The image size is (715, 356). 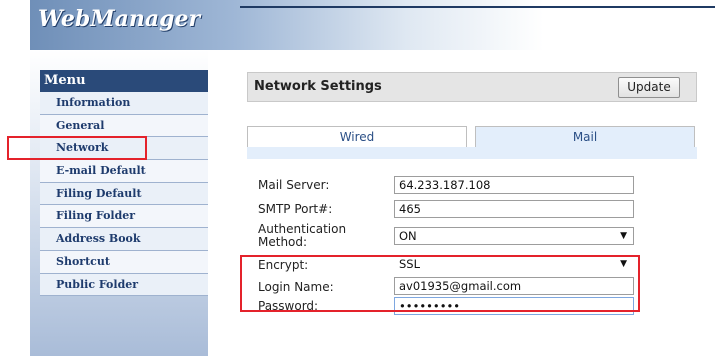 I want to click on sidebar-item-general: General, so click(x=124, y=126).